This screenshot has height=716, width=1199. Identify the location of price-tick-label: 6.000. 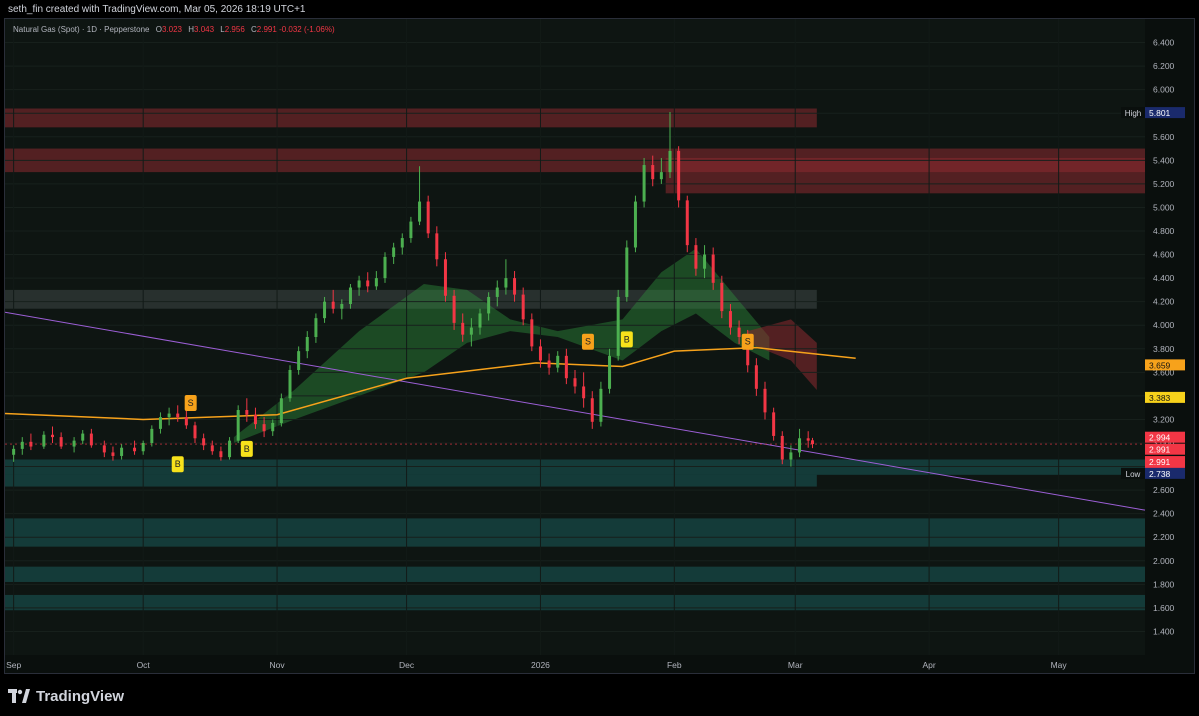
(1164, 90).